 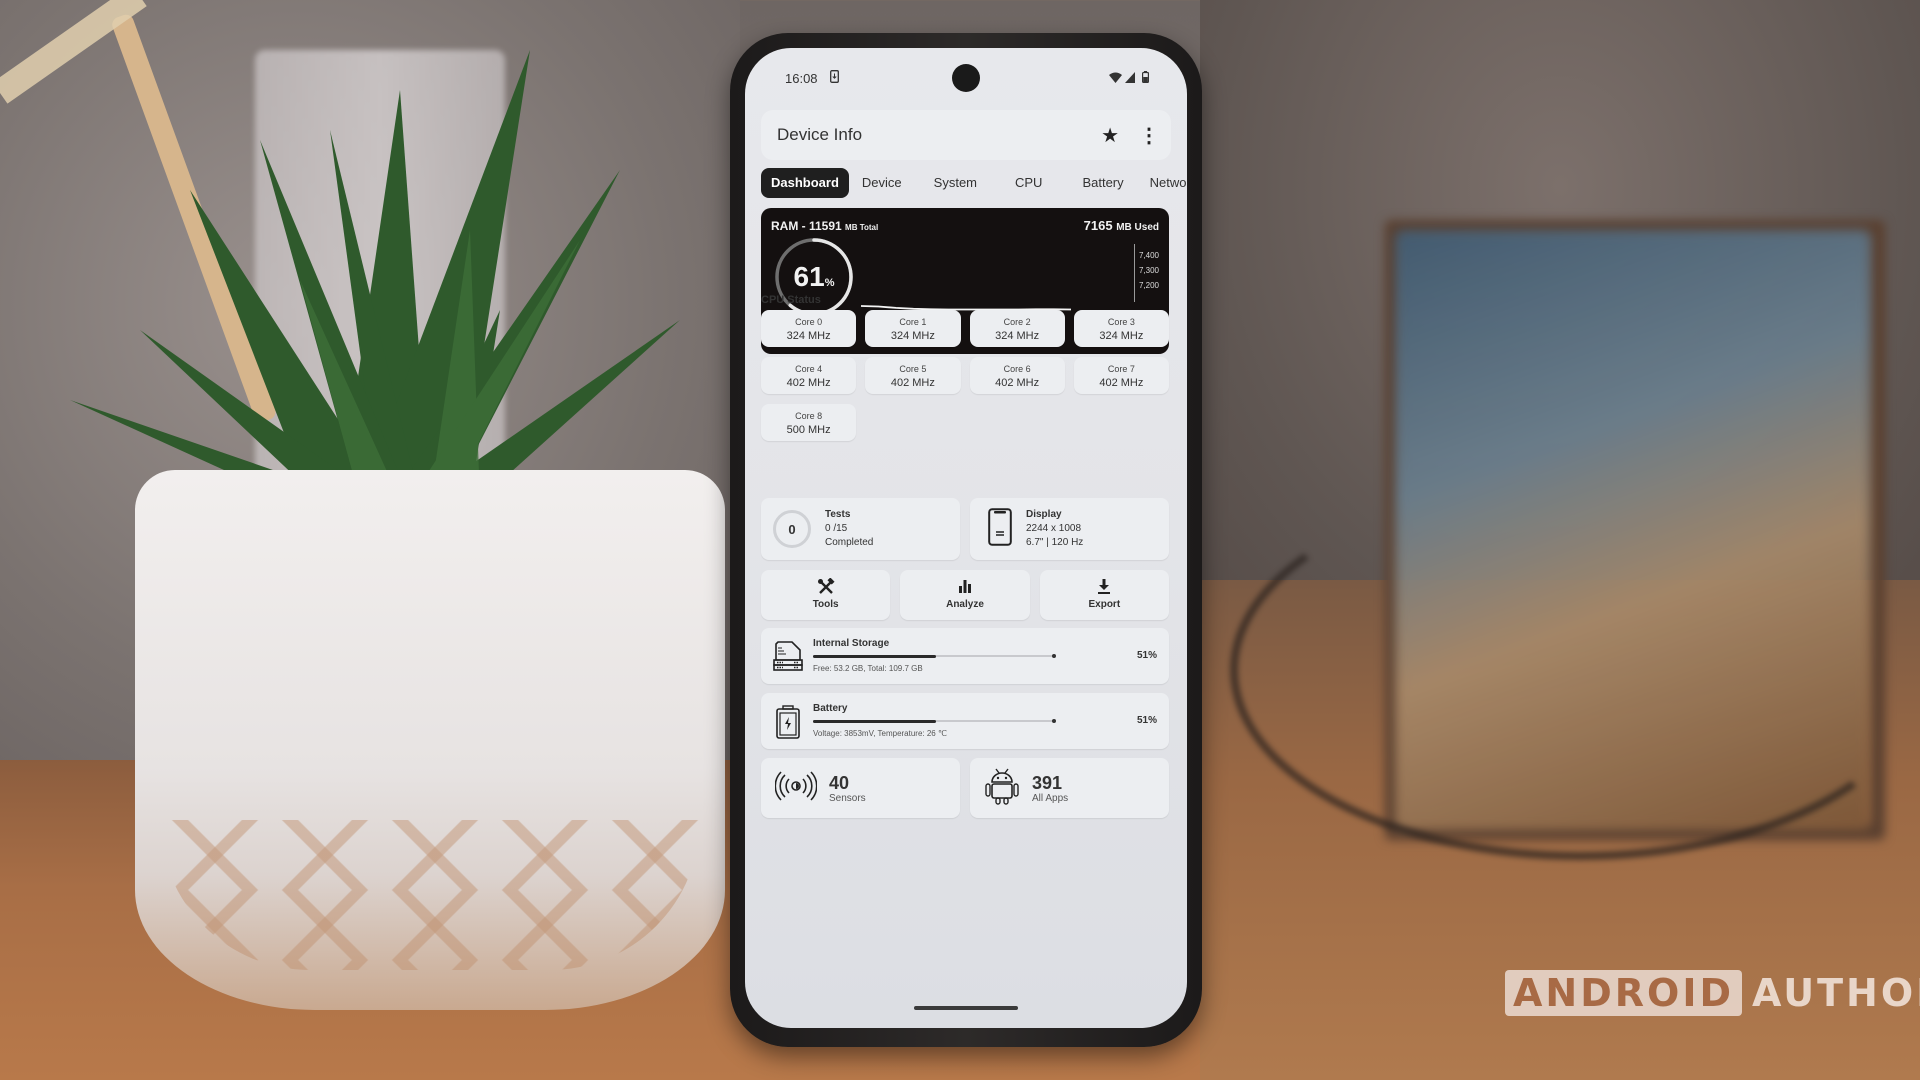 I want to click on cpu-core-tile: Core 5 402 MHz, so click(x=913, y=375).